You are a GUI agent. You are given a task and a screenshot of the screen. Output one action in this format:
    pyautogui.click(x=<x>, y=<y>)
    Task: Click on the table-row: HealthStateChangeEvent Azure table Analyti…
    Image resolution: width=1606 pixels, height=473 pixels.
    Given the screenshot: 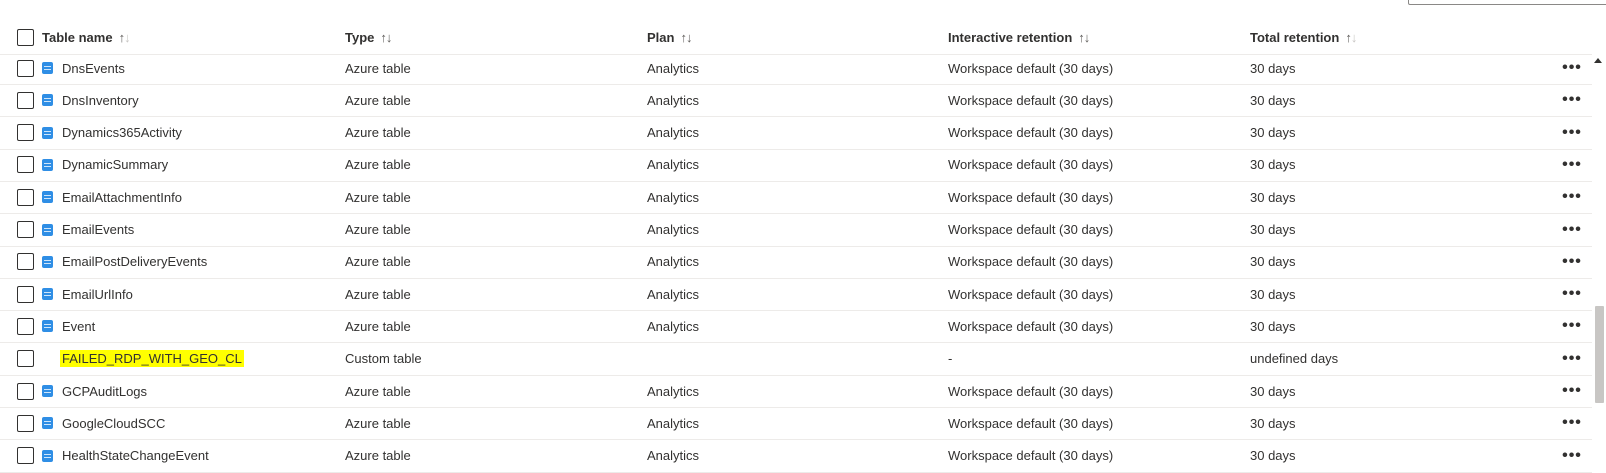 What is the action you would take?
    pyautogui.click(x=796, y=456)
    